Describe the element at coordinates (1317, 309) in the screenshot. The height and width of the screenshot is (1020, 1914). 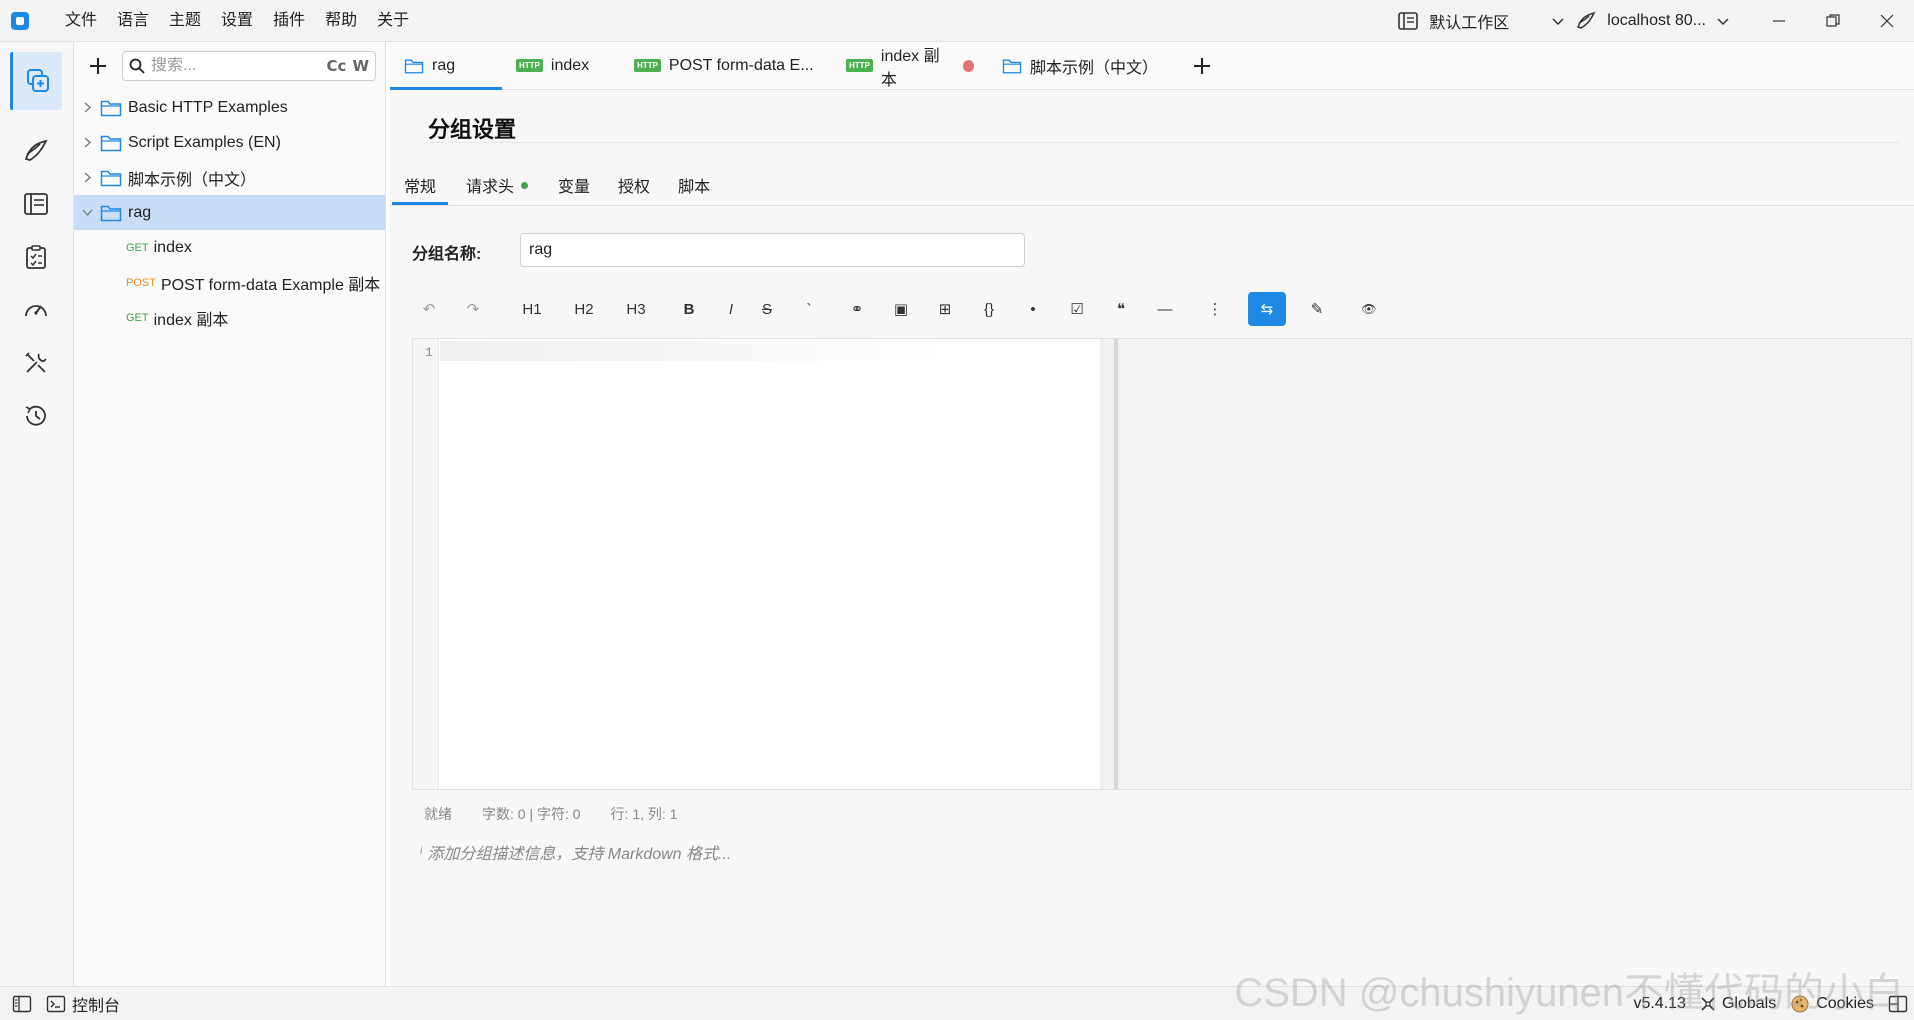
I see `edit-mode-button: ✎` at that location.